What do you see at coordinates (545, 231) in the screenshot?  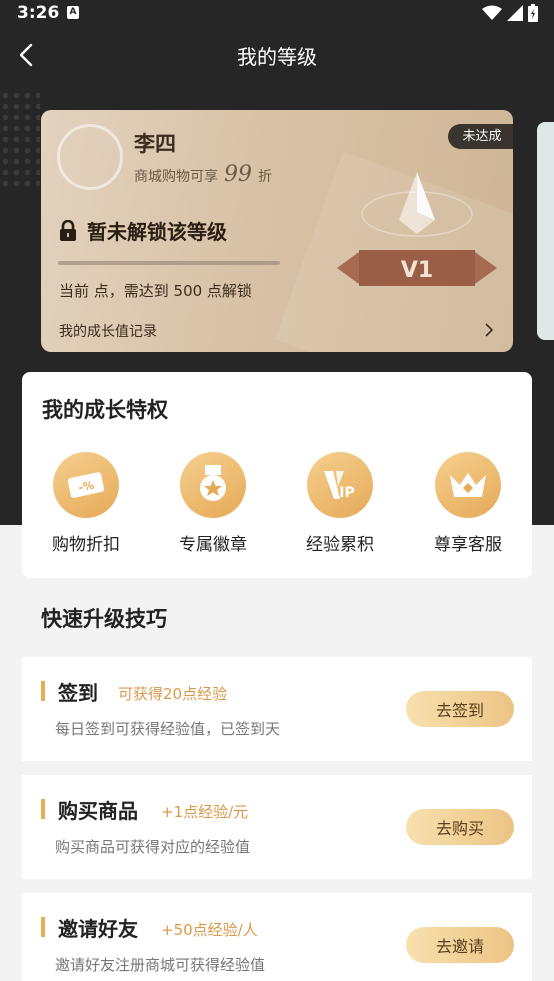 I see `next-level-card` at bounding box center [545, 231].